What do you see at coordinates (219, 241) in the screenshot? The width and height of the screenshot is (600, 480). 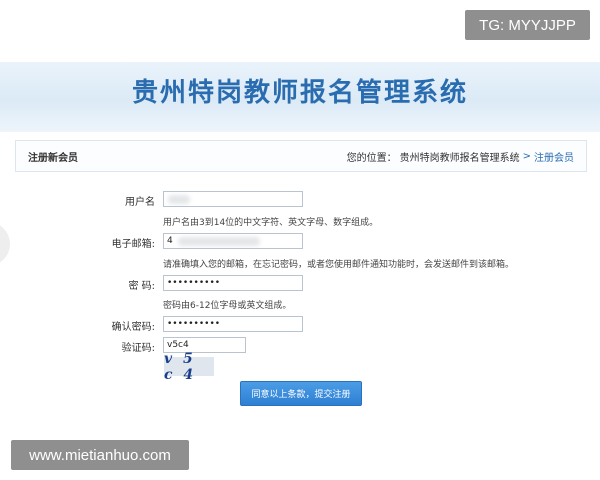 I see `redacted-email` at bounding box center [219, 241].